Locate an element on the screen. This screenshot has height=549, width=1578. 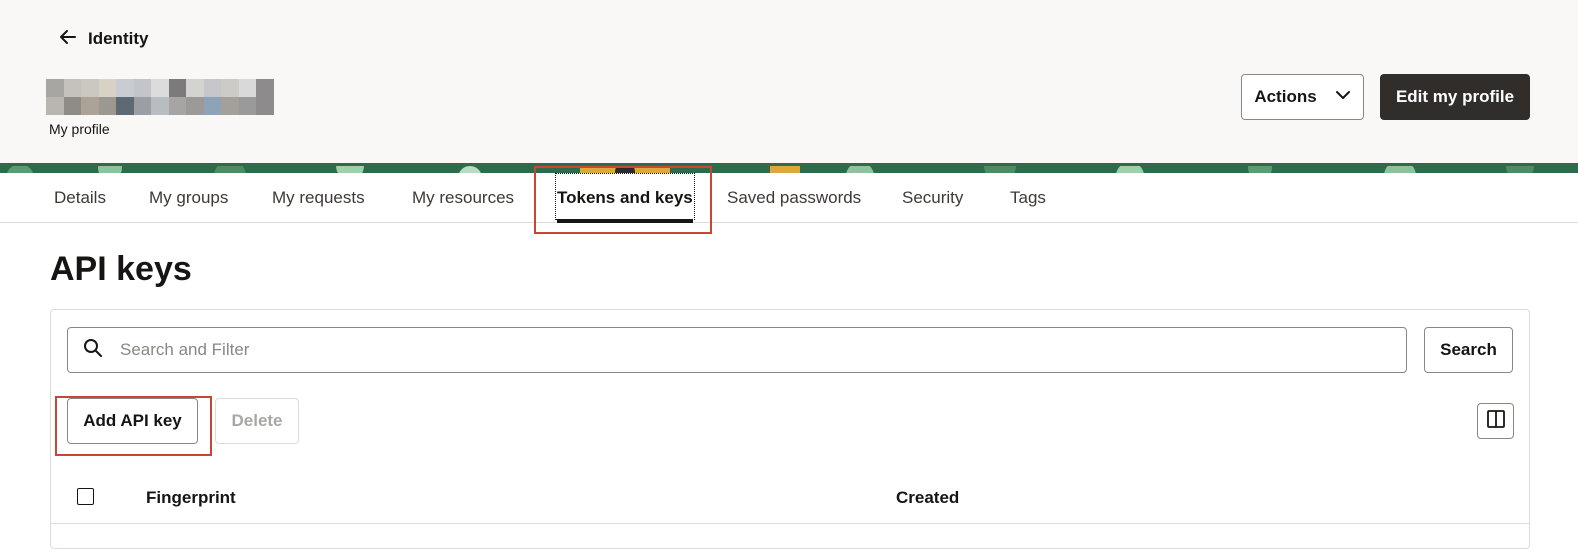
active-tab-indicator is located at coordinates (625, 221).